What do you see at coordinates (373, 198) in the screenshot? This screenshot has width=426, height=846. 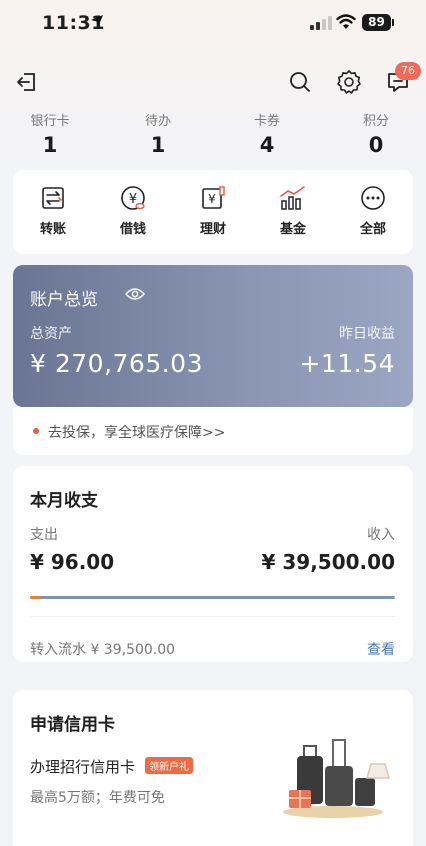 I see `more-icon` at bounding box center [373, 198].